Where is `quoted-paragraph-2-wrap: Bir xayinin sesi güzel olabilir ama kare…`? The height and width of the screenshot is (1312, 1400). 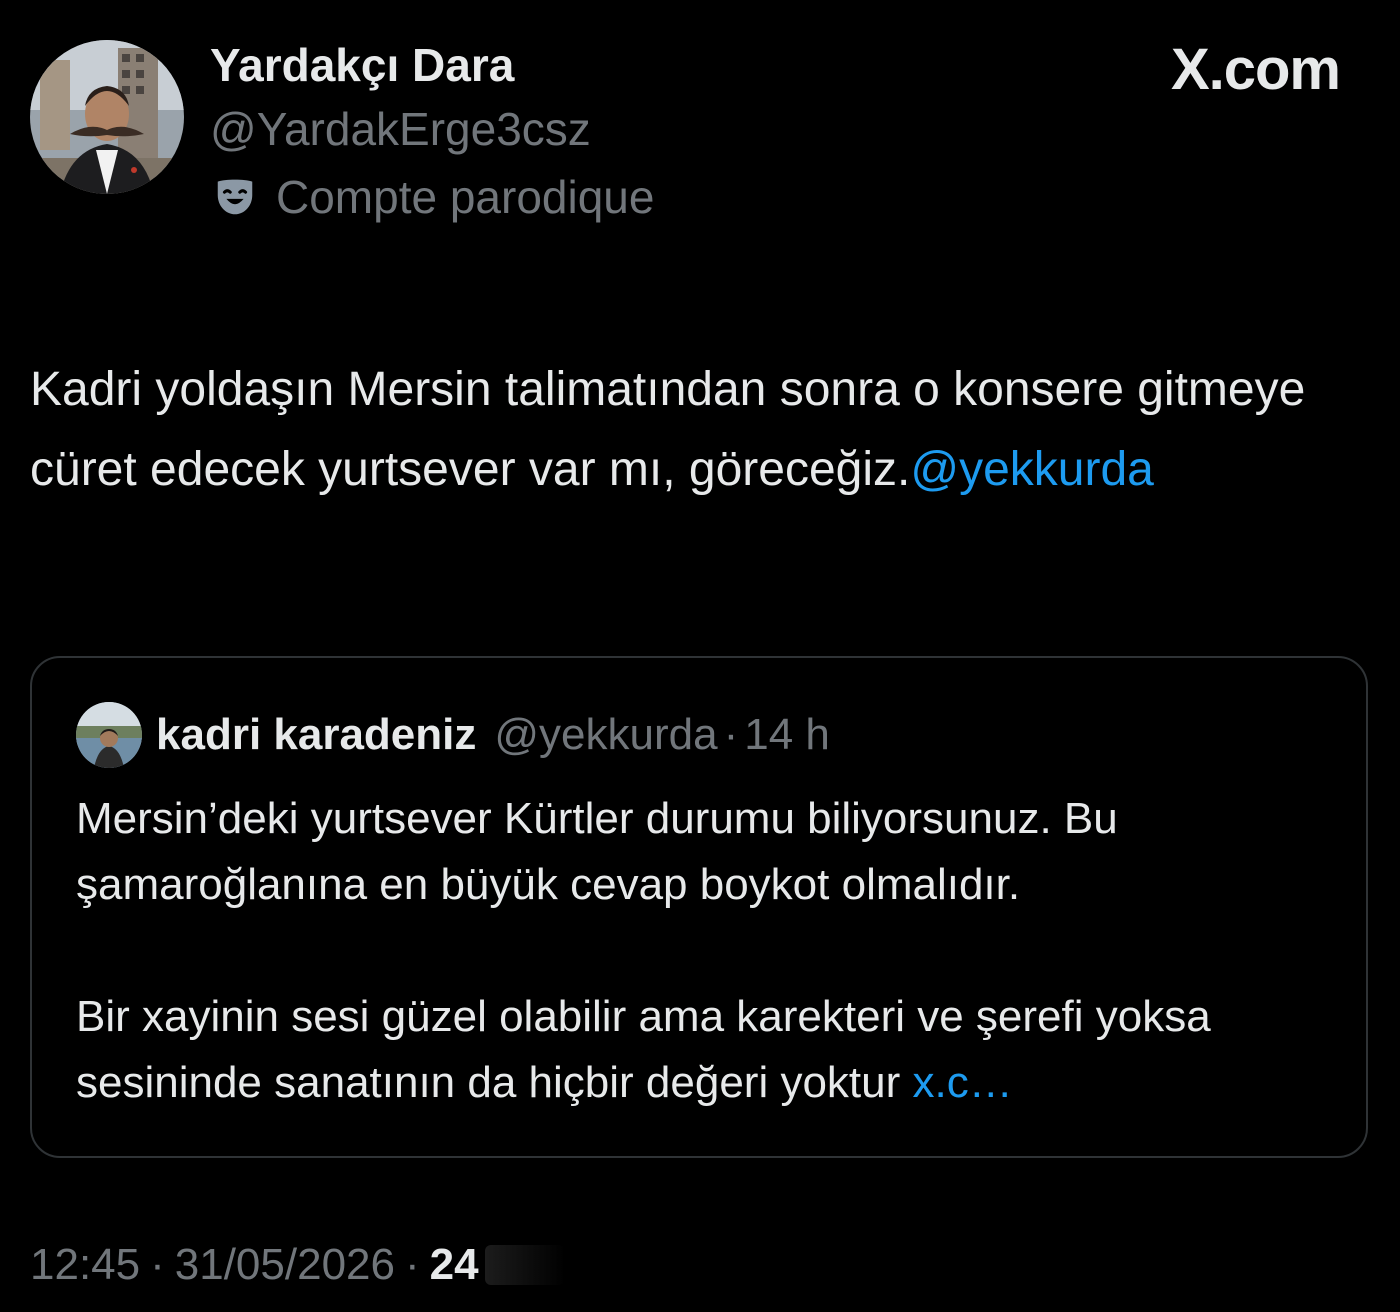
quoted-paragraph-2-wrap: Bir xayinin sesi güzel olabilir ama kare… is located at coordinates (706, 1050).